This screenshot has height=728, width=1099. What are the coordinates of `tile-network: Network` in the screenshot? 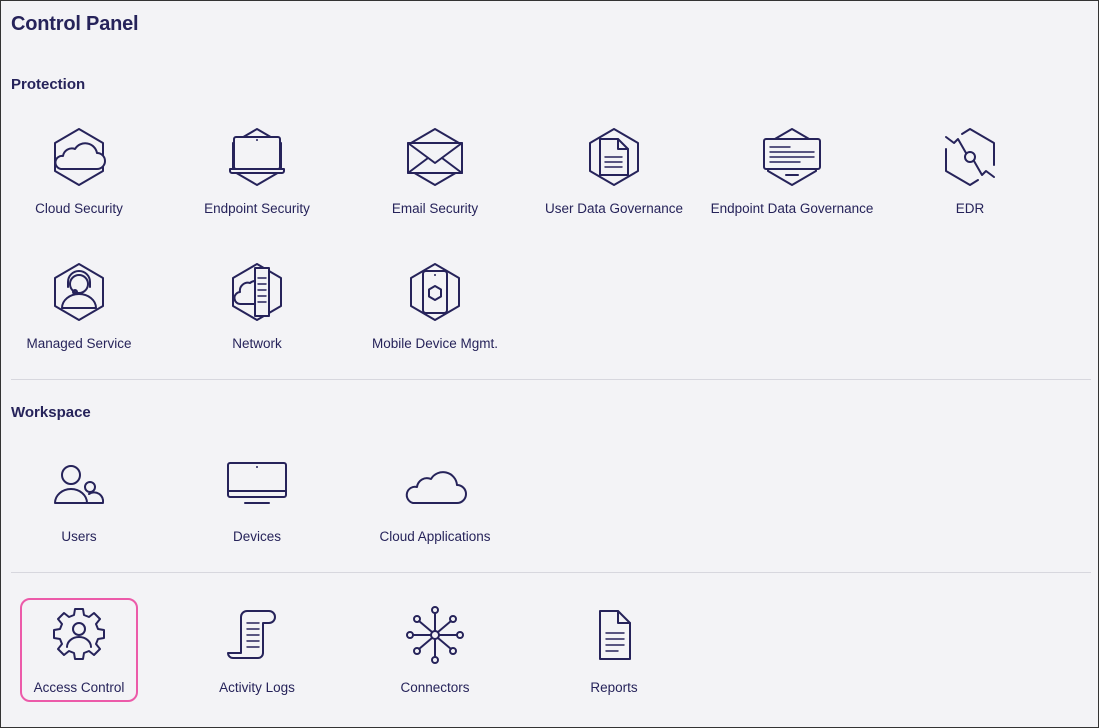 It's located at (257, 311).